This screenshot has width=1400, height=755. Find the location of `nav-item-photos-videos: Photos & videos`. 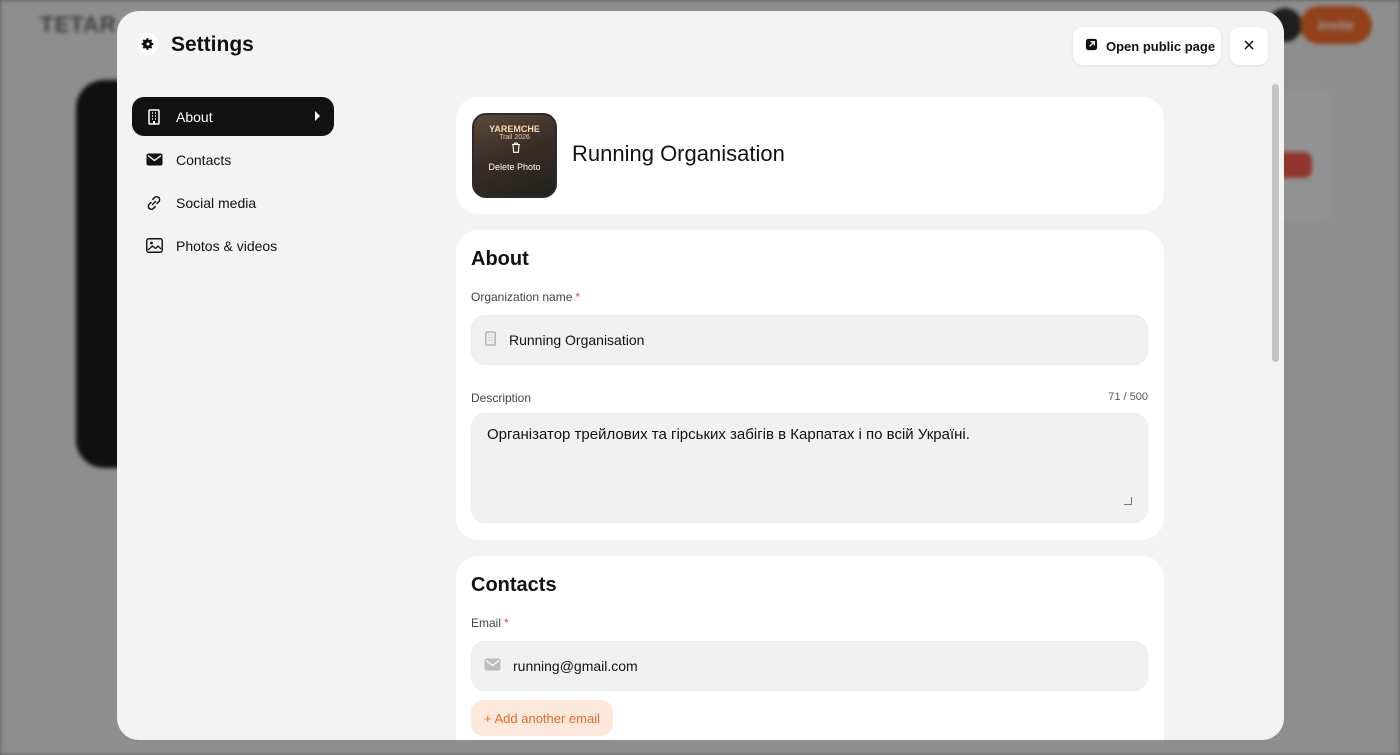

nav-item-photos-videos: Photos & videos is located at coordinates (233, 245).